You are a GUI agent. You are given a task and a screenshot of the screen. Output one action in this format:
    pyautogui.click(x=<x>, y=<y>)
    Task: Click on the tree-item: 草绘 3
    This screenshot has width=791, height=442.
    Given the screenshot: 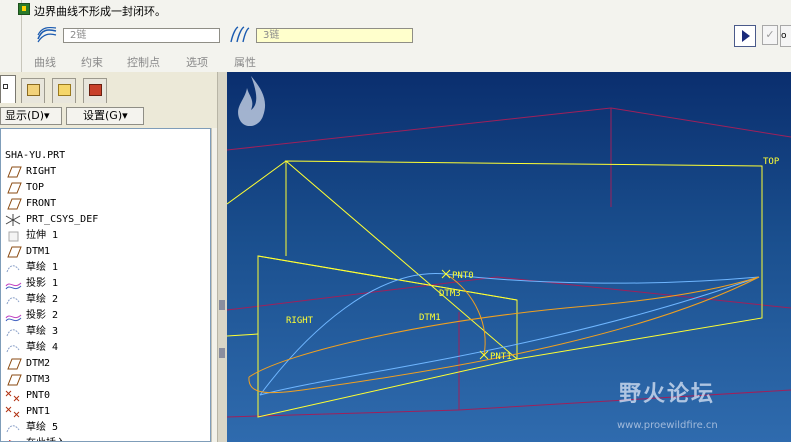 What is the action you would take?
    pyautogui.click(x=107, y=332)
    